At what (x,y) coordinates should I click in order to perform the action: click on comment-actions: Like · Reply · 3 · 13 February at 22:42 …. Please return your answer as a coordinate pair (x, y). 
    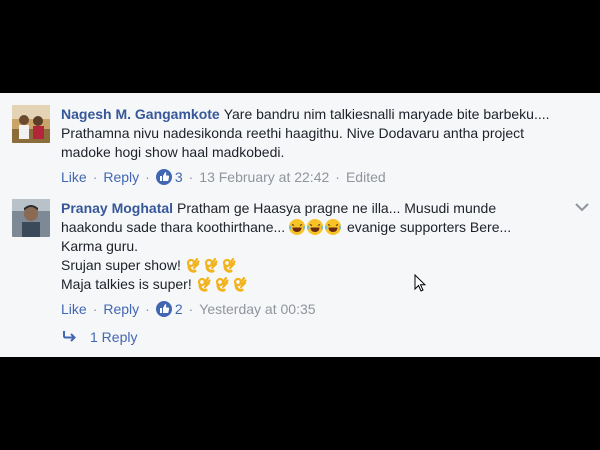
    Looking at the image, I should click on (315, 177).